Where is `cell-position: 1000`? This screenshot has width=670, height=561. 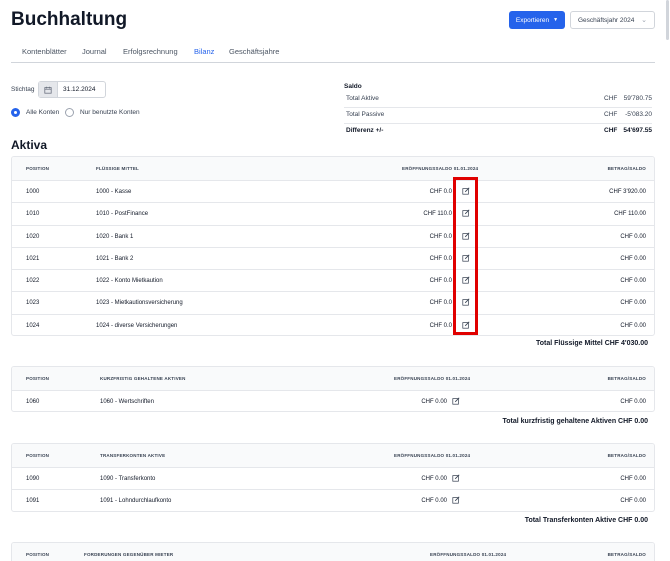 cell-position: 1000 is located at coordinates (33, 192).